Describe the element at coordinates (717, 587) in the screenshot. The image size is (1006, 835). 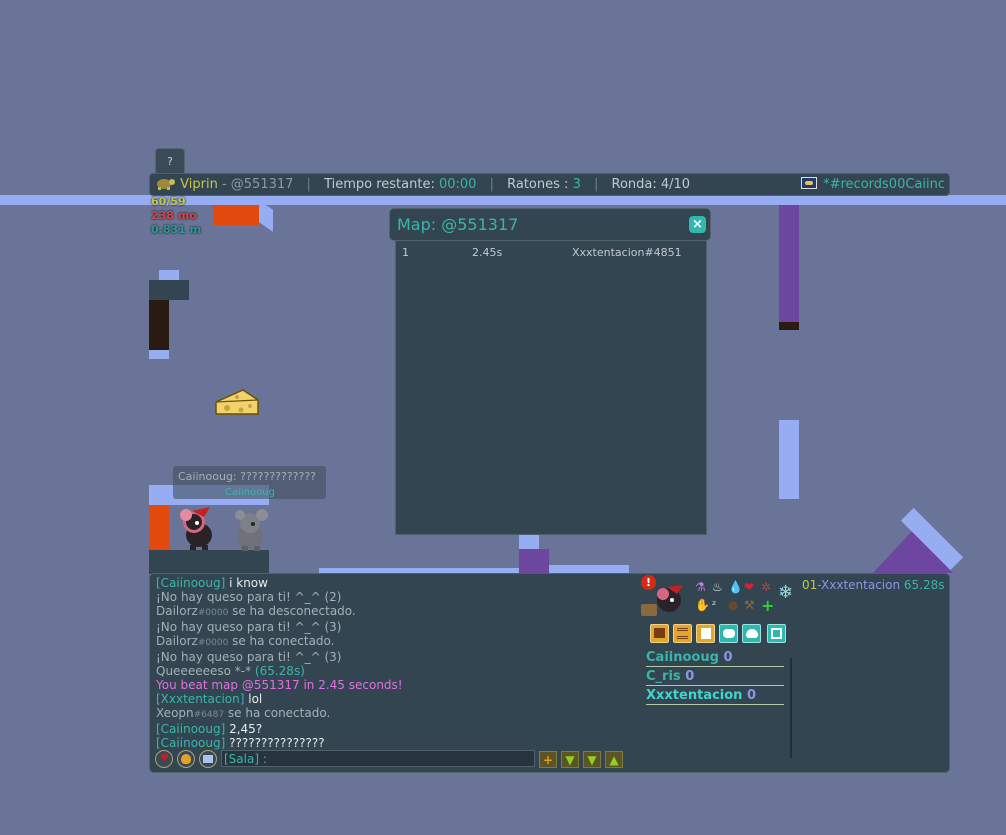
I see `bowl-icon: ♨` at that location.